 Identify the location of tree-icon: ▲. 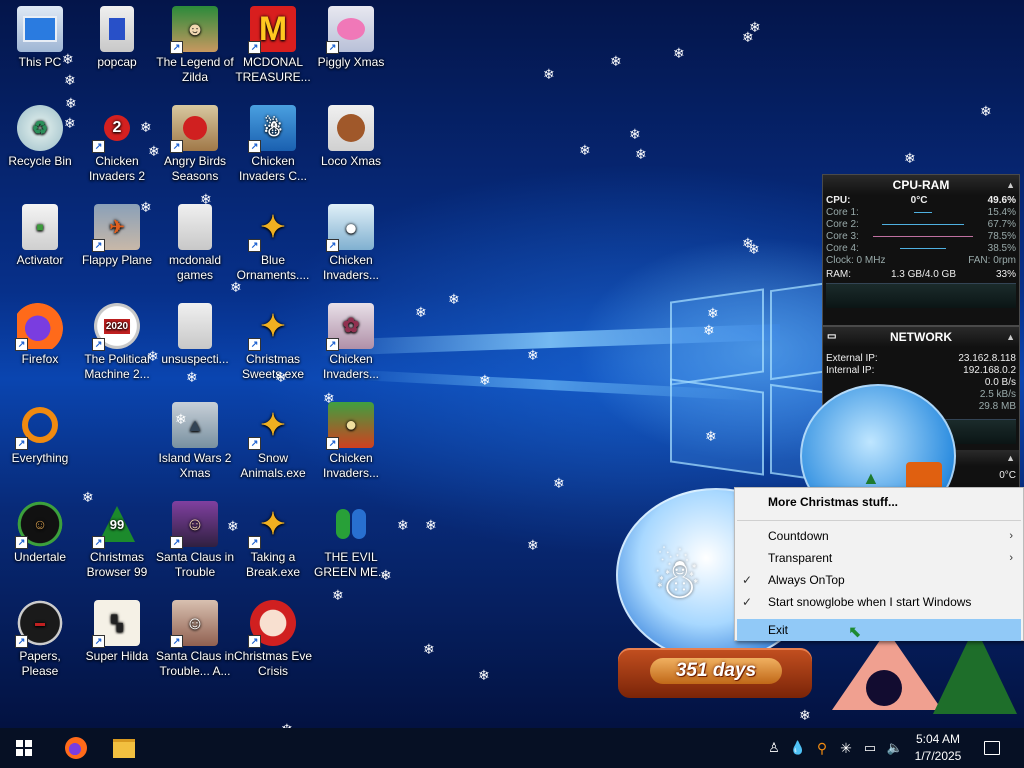
(871, 478).